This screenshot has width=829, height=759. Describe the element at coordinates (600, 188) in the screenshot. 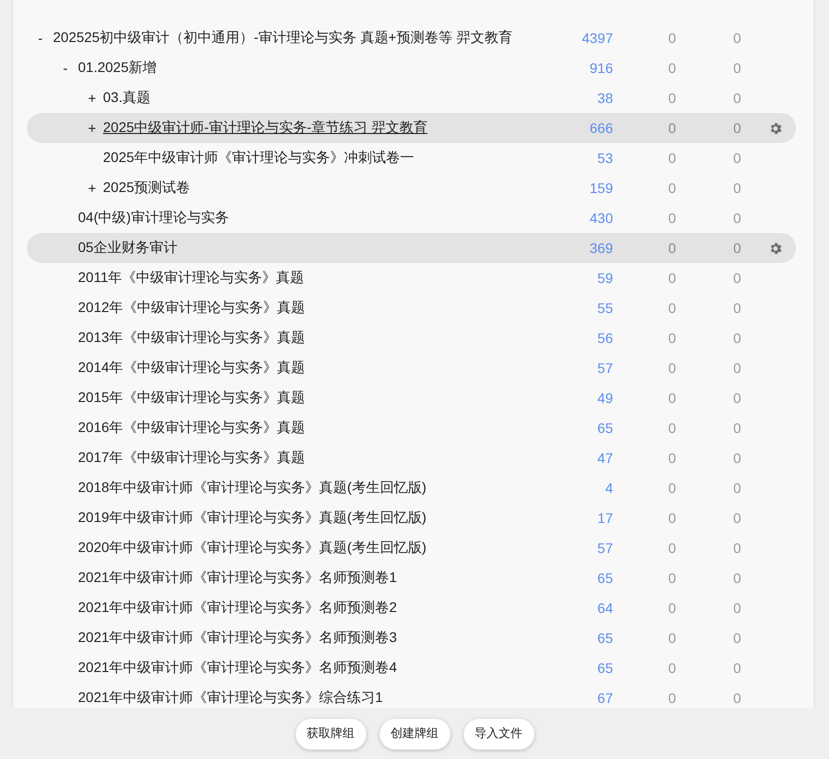

I see `new-count: 159` at that location.